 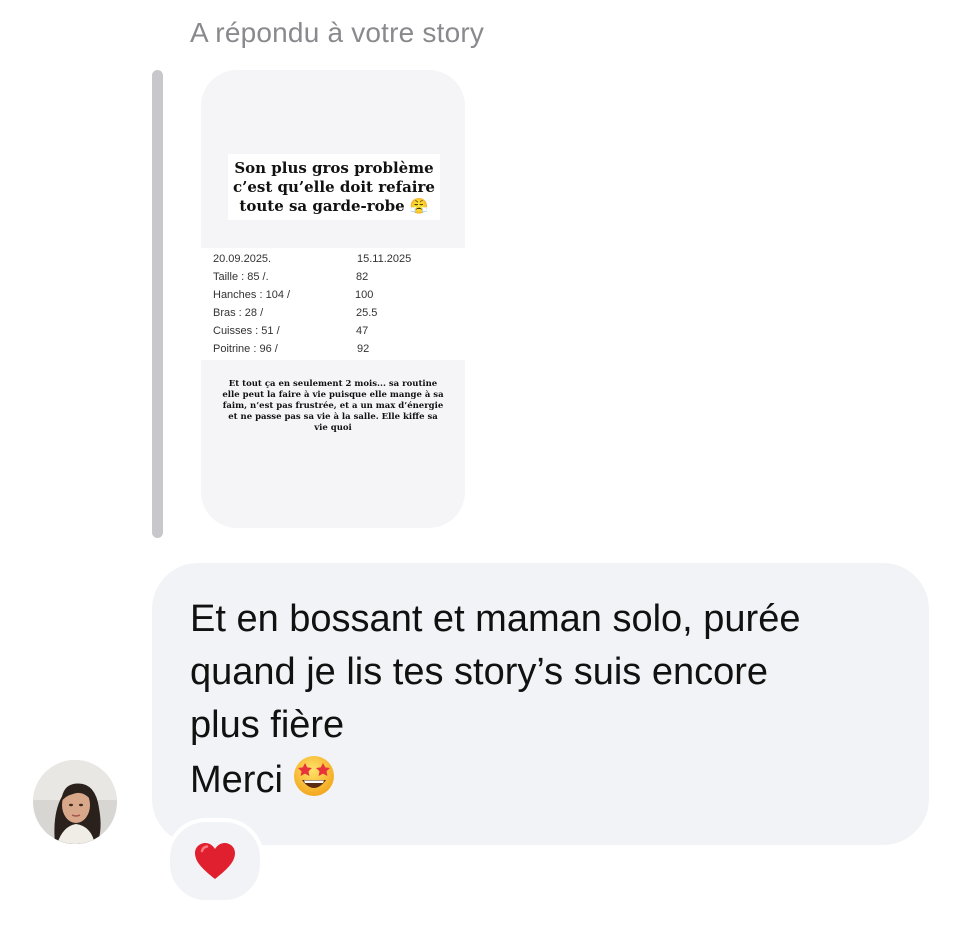 I want to click on measurement-left: Hanches : 104 /, so click(x=252, y=295).